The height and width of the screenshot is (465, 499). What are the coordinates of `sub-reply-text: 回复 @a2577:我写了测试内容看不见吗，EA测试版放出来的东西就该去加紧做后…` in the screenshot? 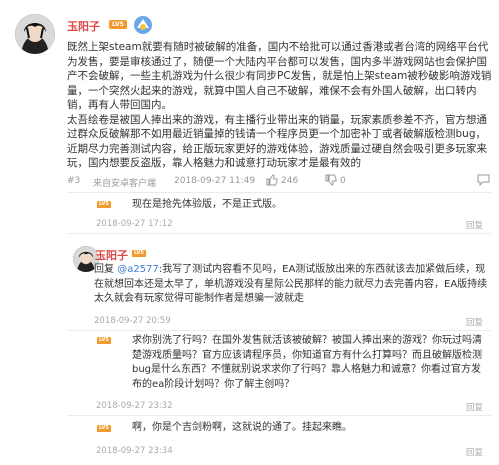 It's located at (293, 285).